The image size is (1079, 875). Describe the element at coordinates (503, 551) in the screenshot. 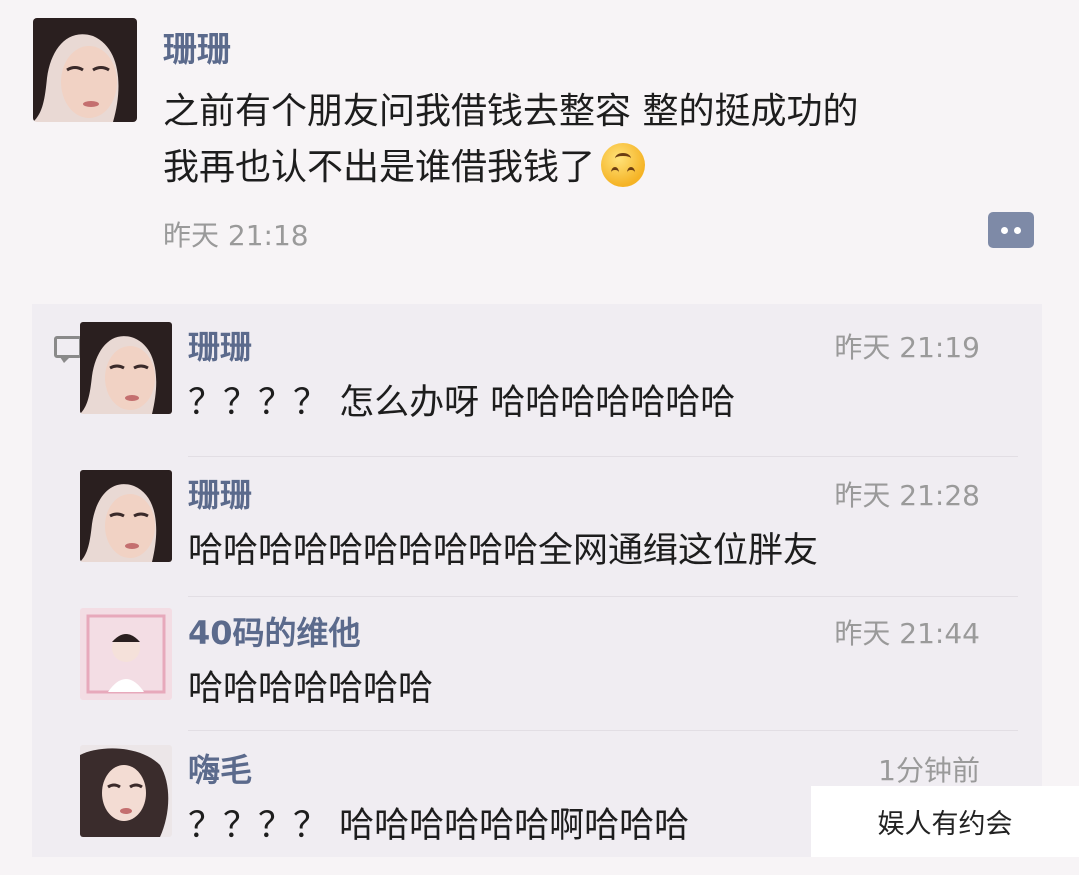

I see `comment-text: 哈哈哈哈哈哈哈哈哈哈全网通缉这位胖友` at that location.